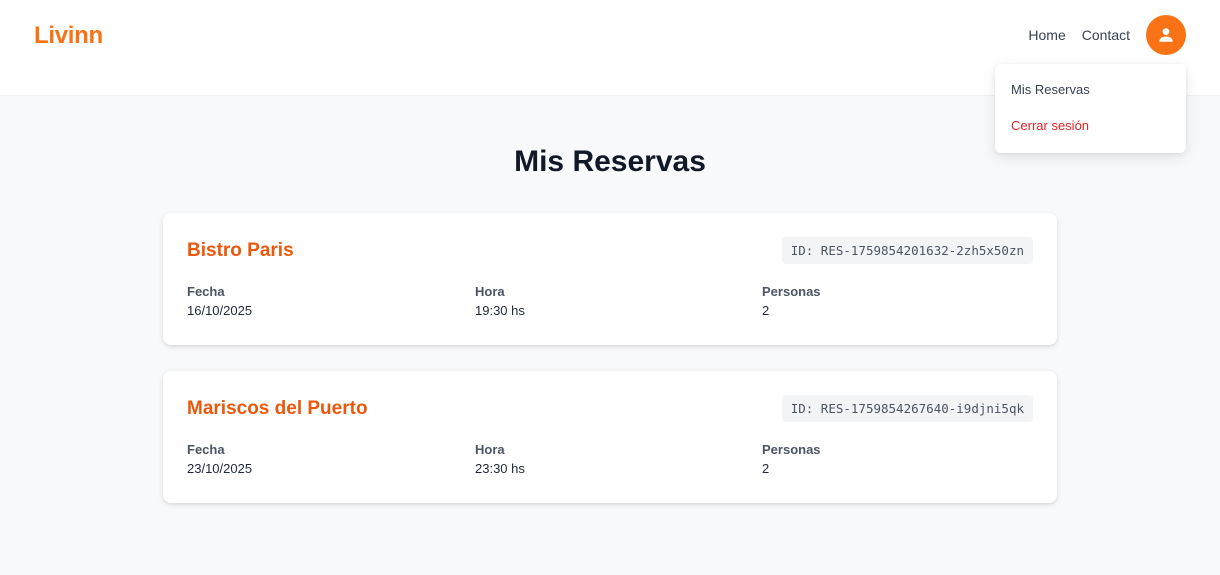  I want to click on main-nav: Home Contact, so click(1107, 35).